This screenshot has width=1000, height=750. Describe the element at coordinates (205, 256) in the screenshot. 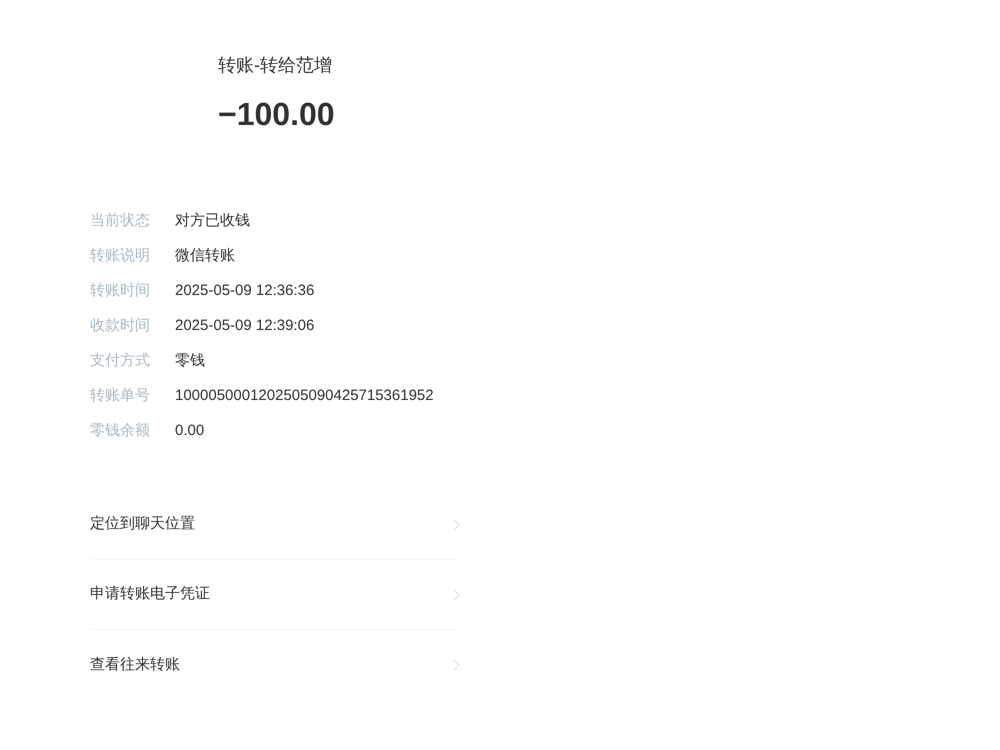

I see `detail-value: 微信转账` at that location.